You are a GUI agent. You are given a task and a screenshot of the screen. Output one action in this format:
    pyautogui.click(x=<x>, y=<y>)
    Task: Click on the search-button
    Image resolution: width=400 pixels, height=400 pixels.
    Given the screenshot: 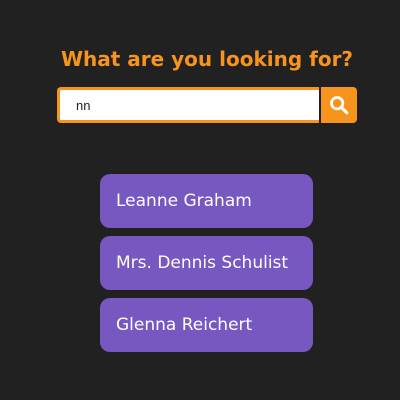 What is the action you would take?
    pyautogui.click(x=339, y=105)
    